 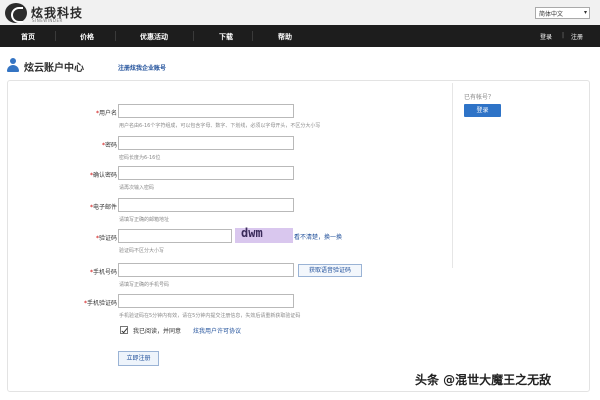 I want to click on captcha-label: *验证码, so click(x=106, y=238).